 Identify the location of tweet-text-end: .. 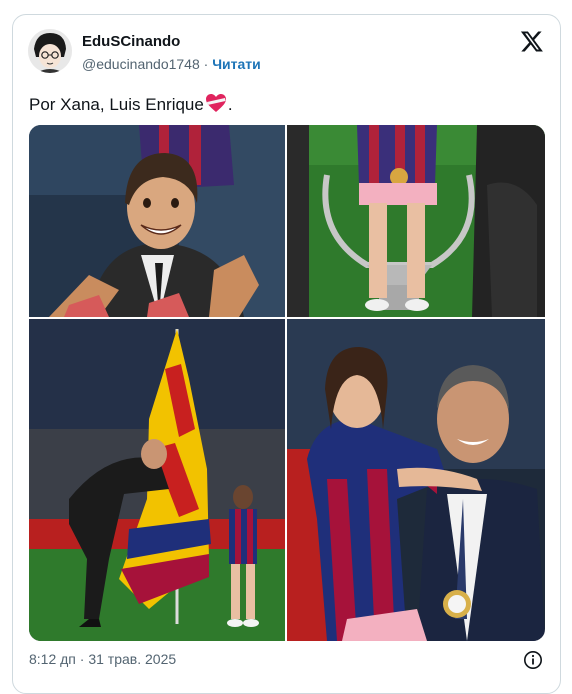
(230, 104).